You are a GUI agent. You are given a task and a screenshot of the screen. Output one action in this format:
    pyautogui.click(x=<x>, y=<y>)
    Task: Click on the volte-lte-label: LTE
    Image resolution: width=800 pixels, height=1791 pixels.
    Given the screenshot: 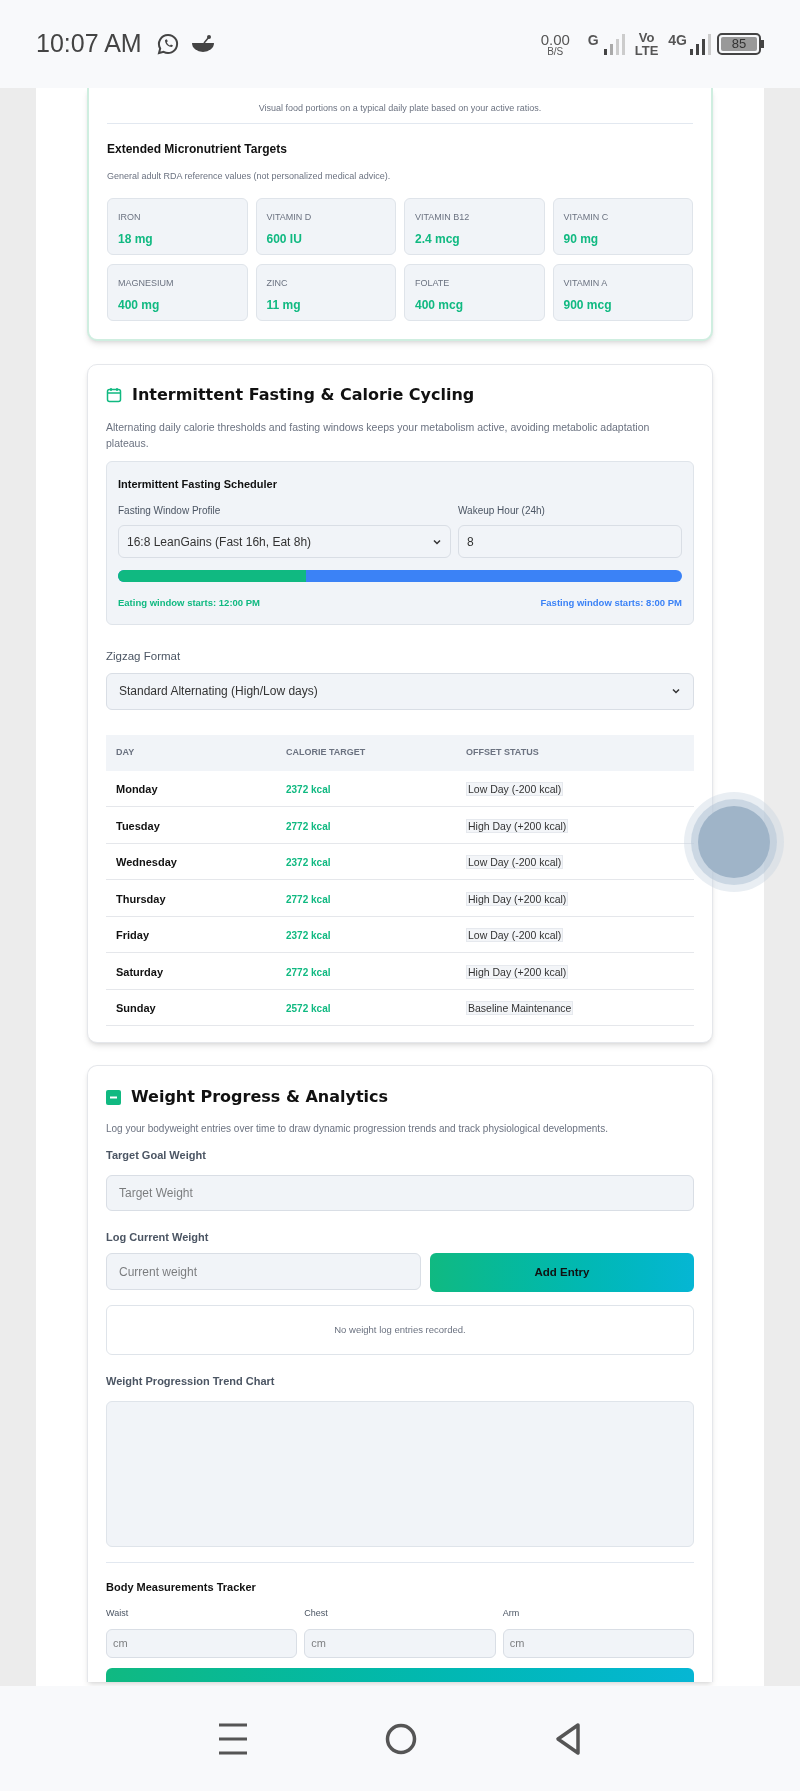 What is the action you would take?
    pyautogui.click(x=646, y=50)
    